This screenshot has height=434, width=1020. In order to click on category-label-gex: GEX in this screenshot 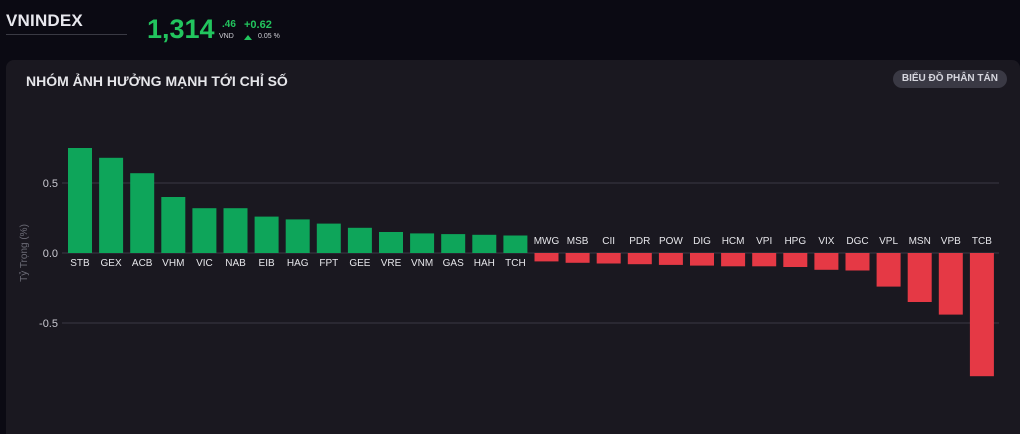, I will do `click(111, 263)`.